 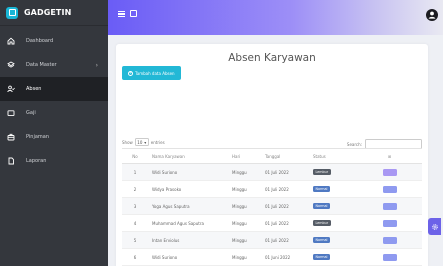 I want to click on entries-select: 10 ▾, so click(x=141, y=142).